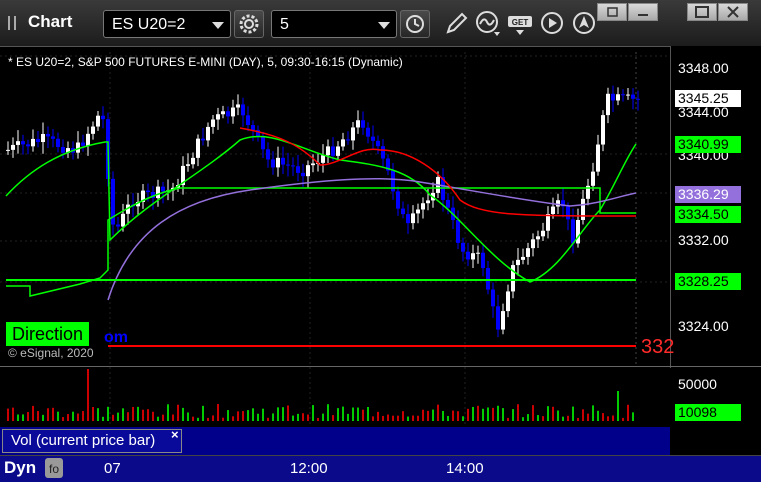 The height and width of the screenshot is (482, 761). I want to click on symbol-combo: ES U20=2, so click(167, 24).